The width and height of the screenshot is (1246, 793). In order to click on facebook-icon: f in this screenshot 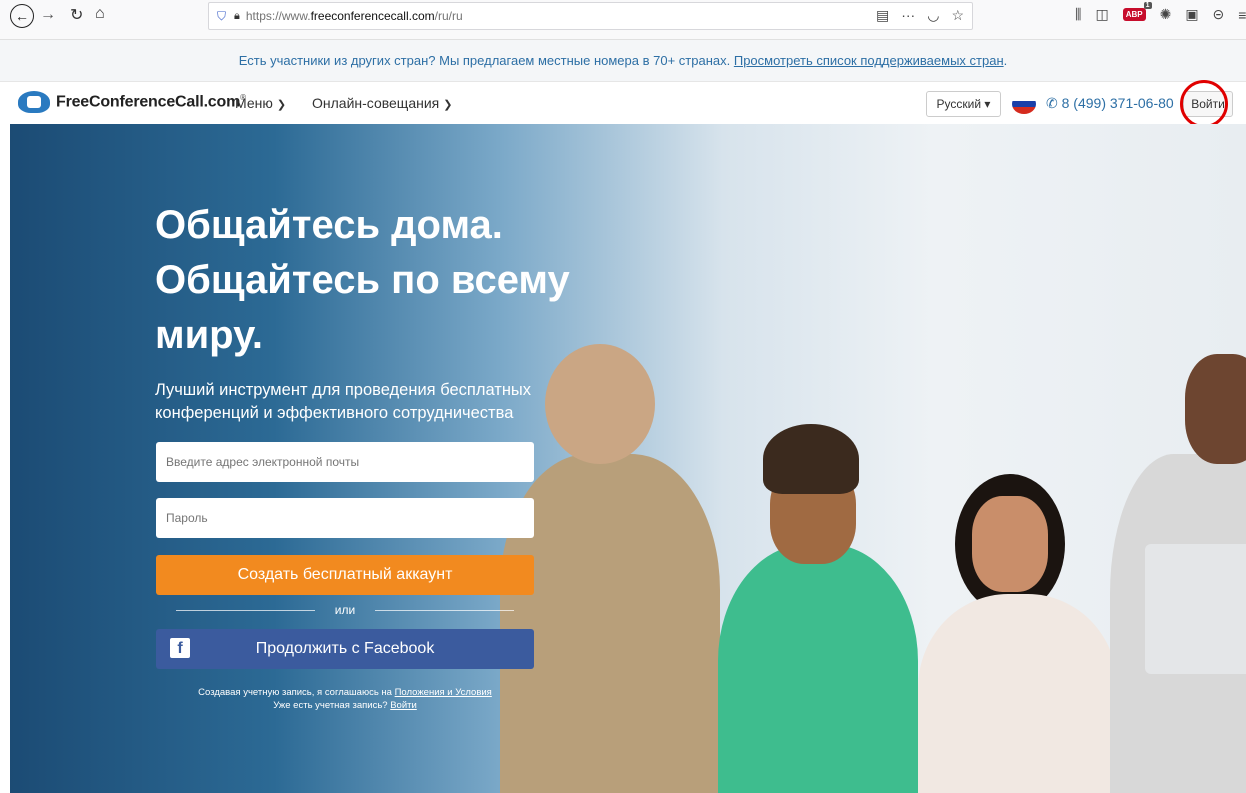, I will do `click(180, 648)`.